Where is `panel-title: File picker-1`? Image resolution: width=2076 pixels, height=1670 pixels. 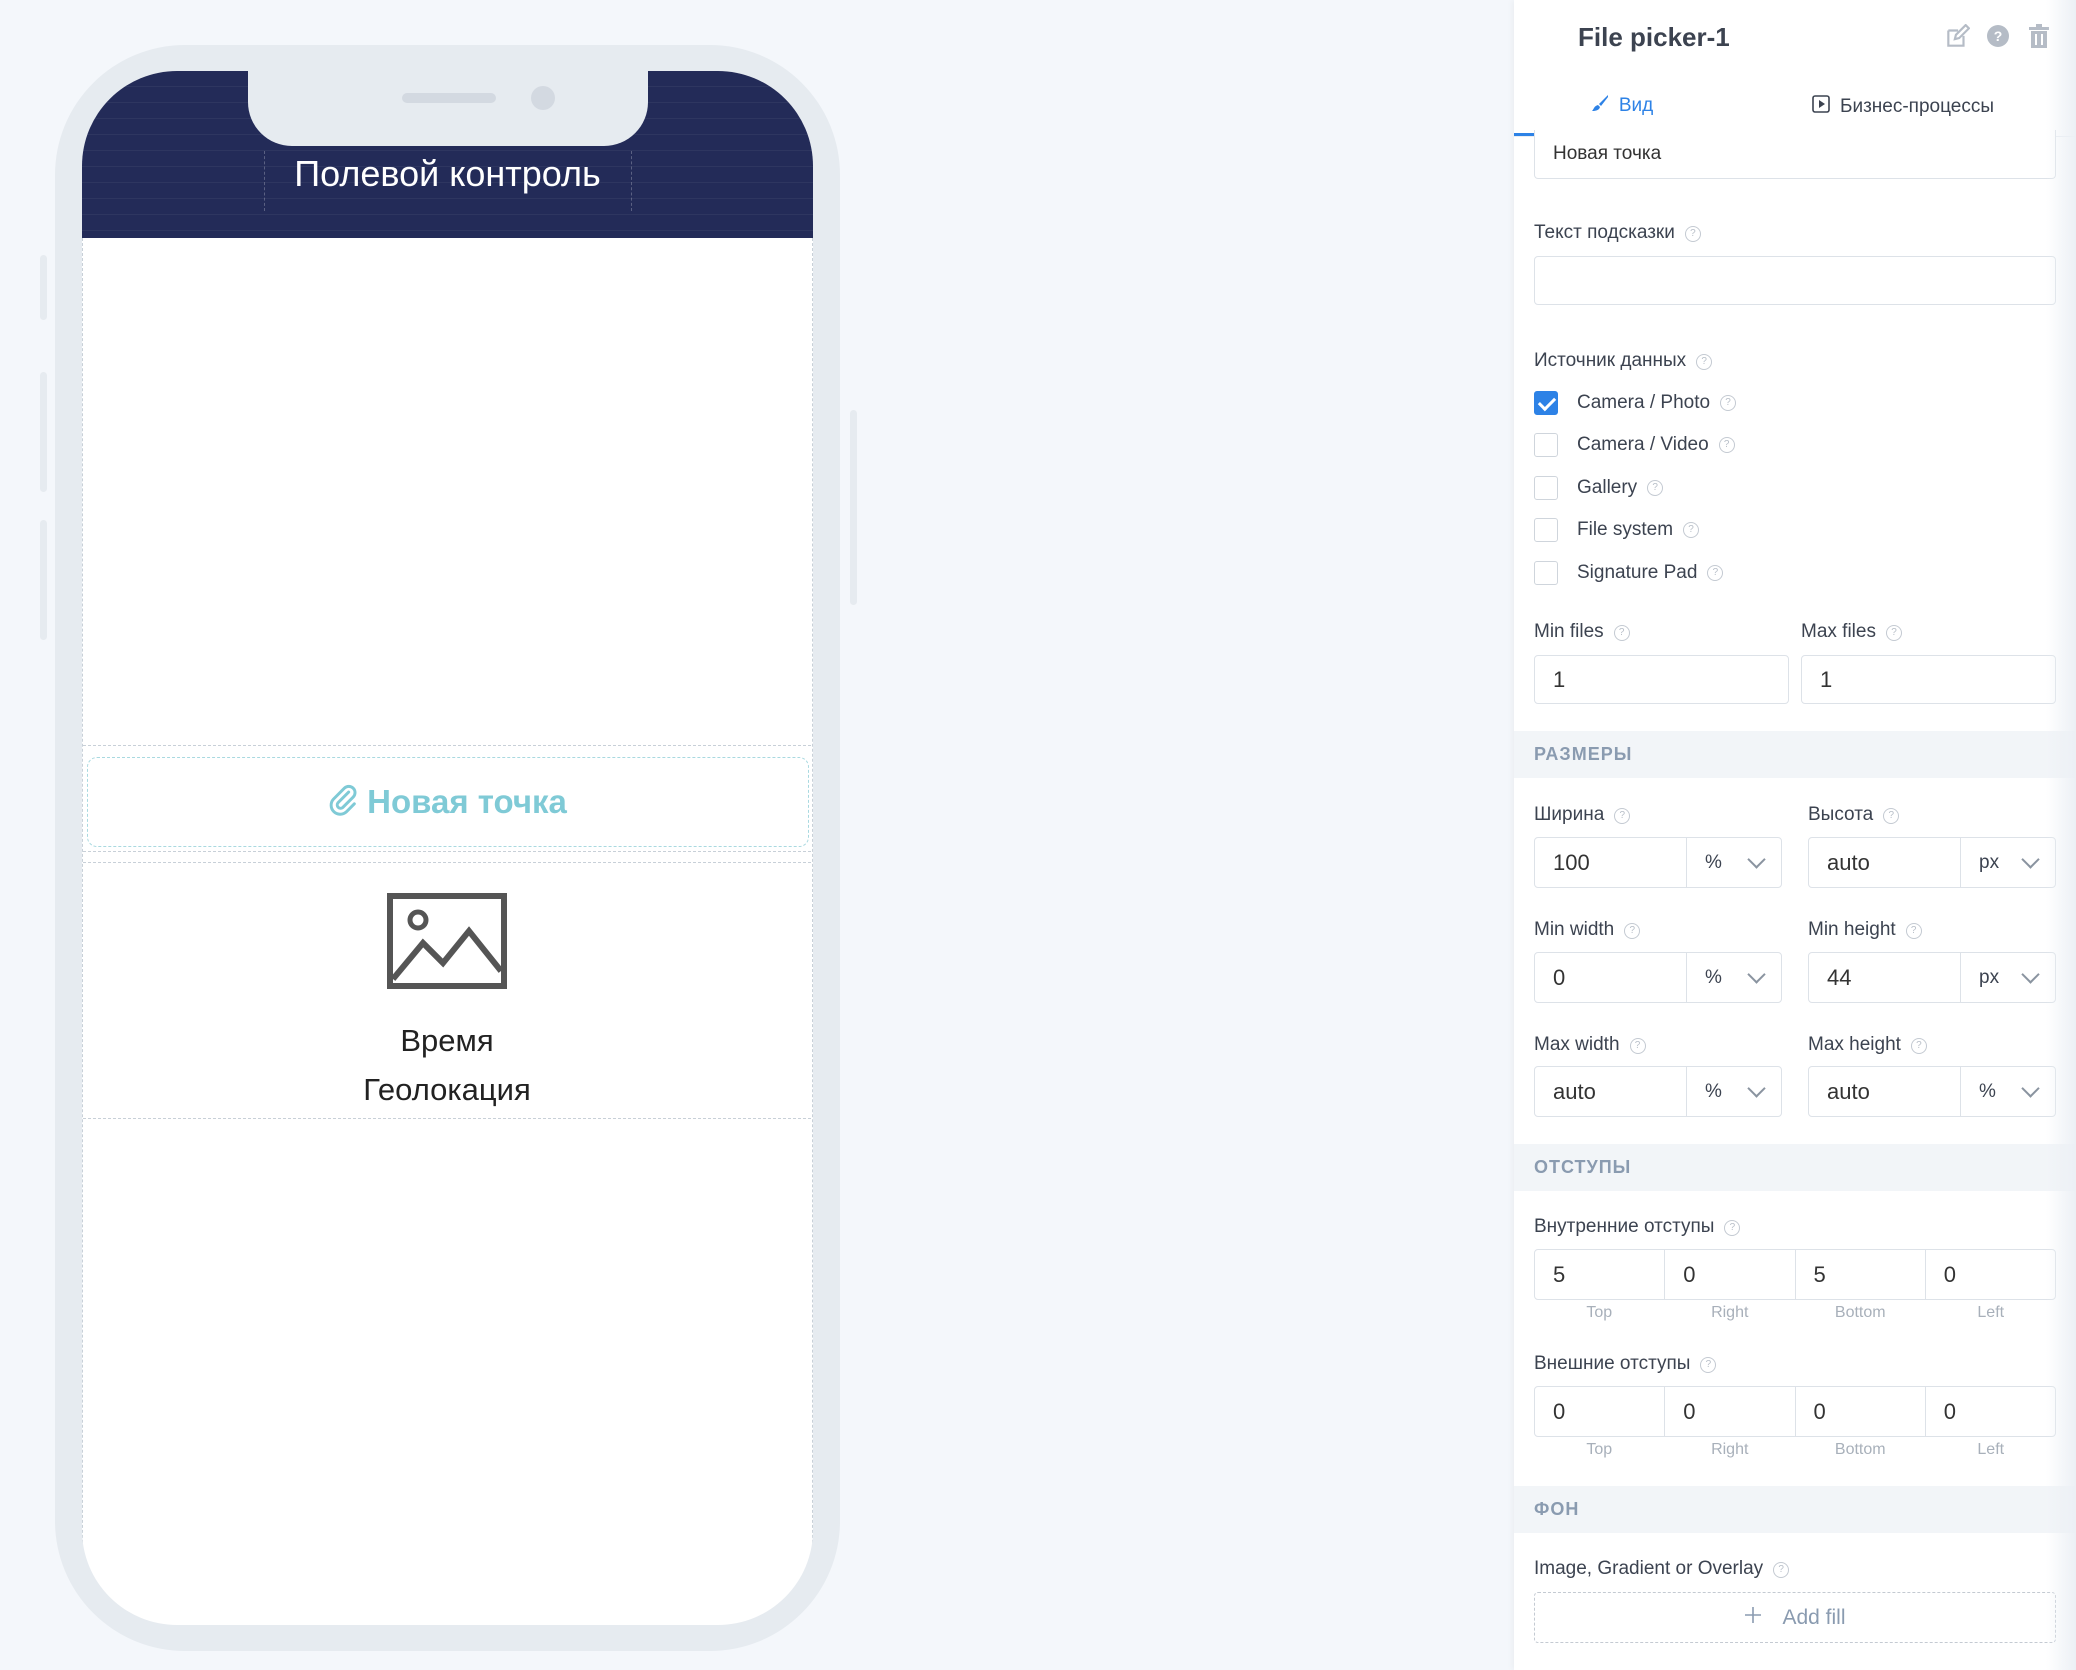 panel-title: File picker-1 is located at coordinates (1654, 37).